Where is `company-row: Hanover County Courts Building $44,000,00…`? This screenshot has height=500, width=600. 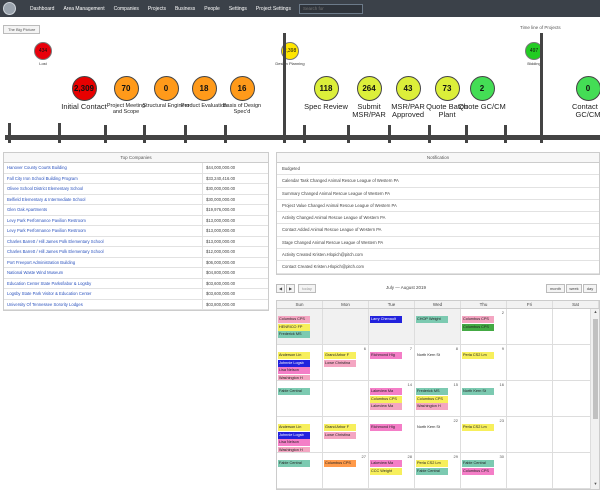 company-row: Hanover County Courts Building $44,000,00… is located at coordinates (136, 168).